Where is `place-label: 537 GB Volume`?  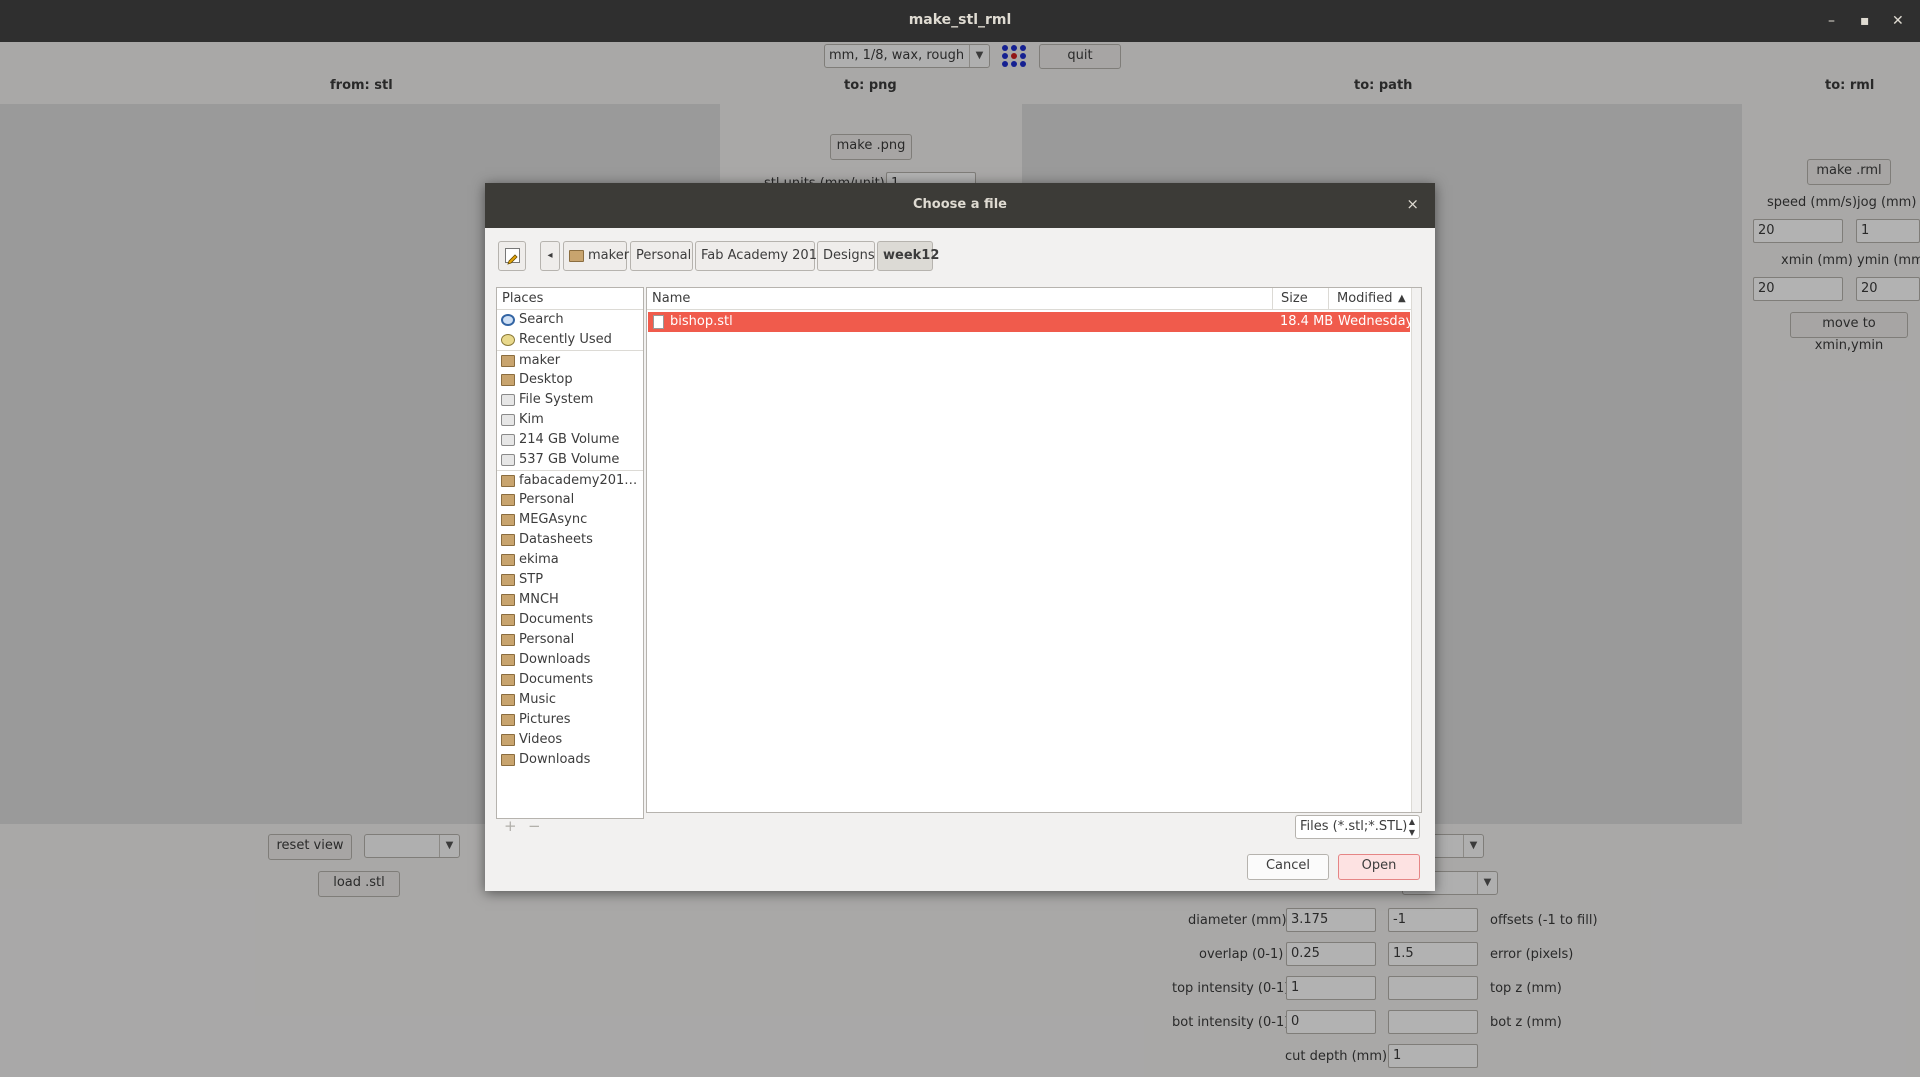 place-label: 537 GB Volume is located at coordinates (569, 459).